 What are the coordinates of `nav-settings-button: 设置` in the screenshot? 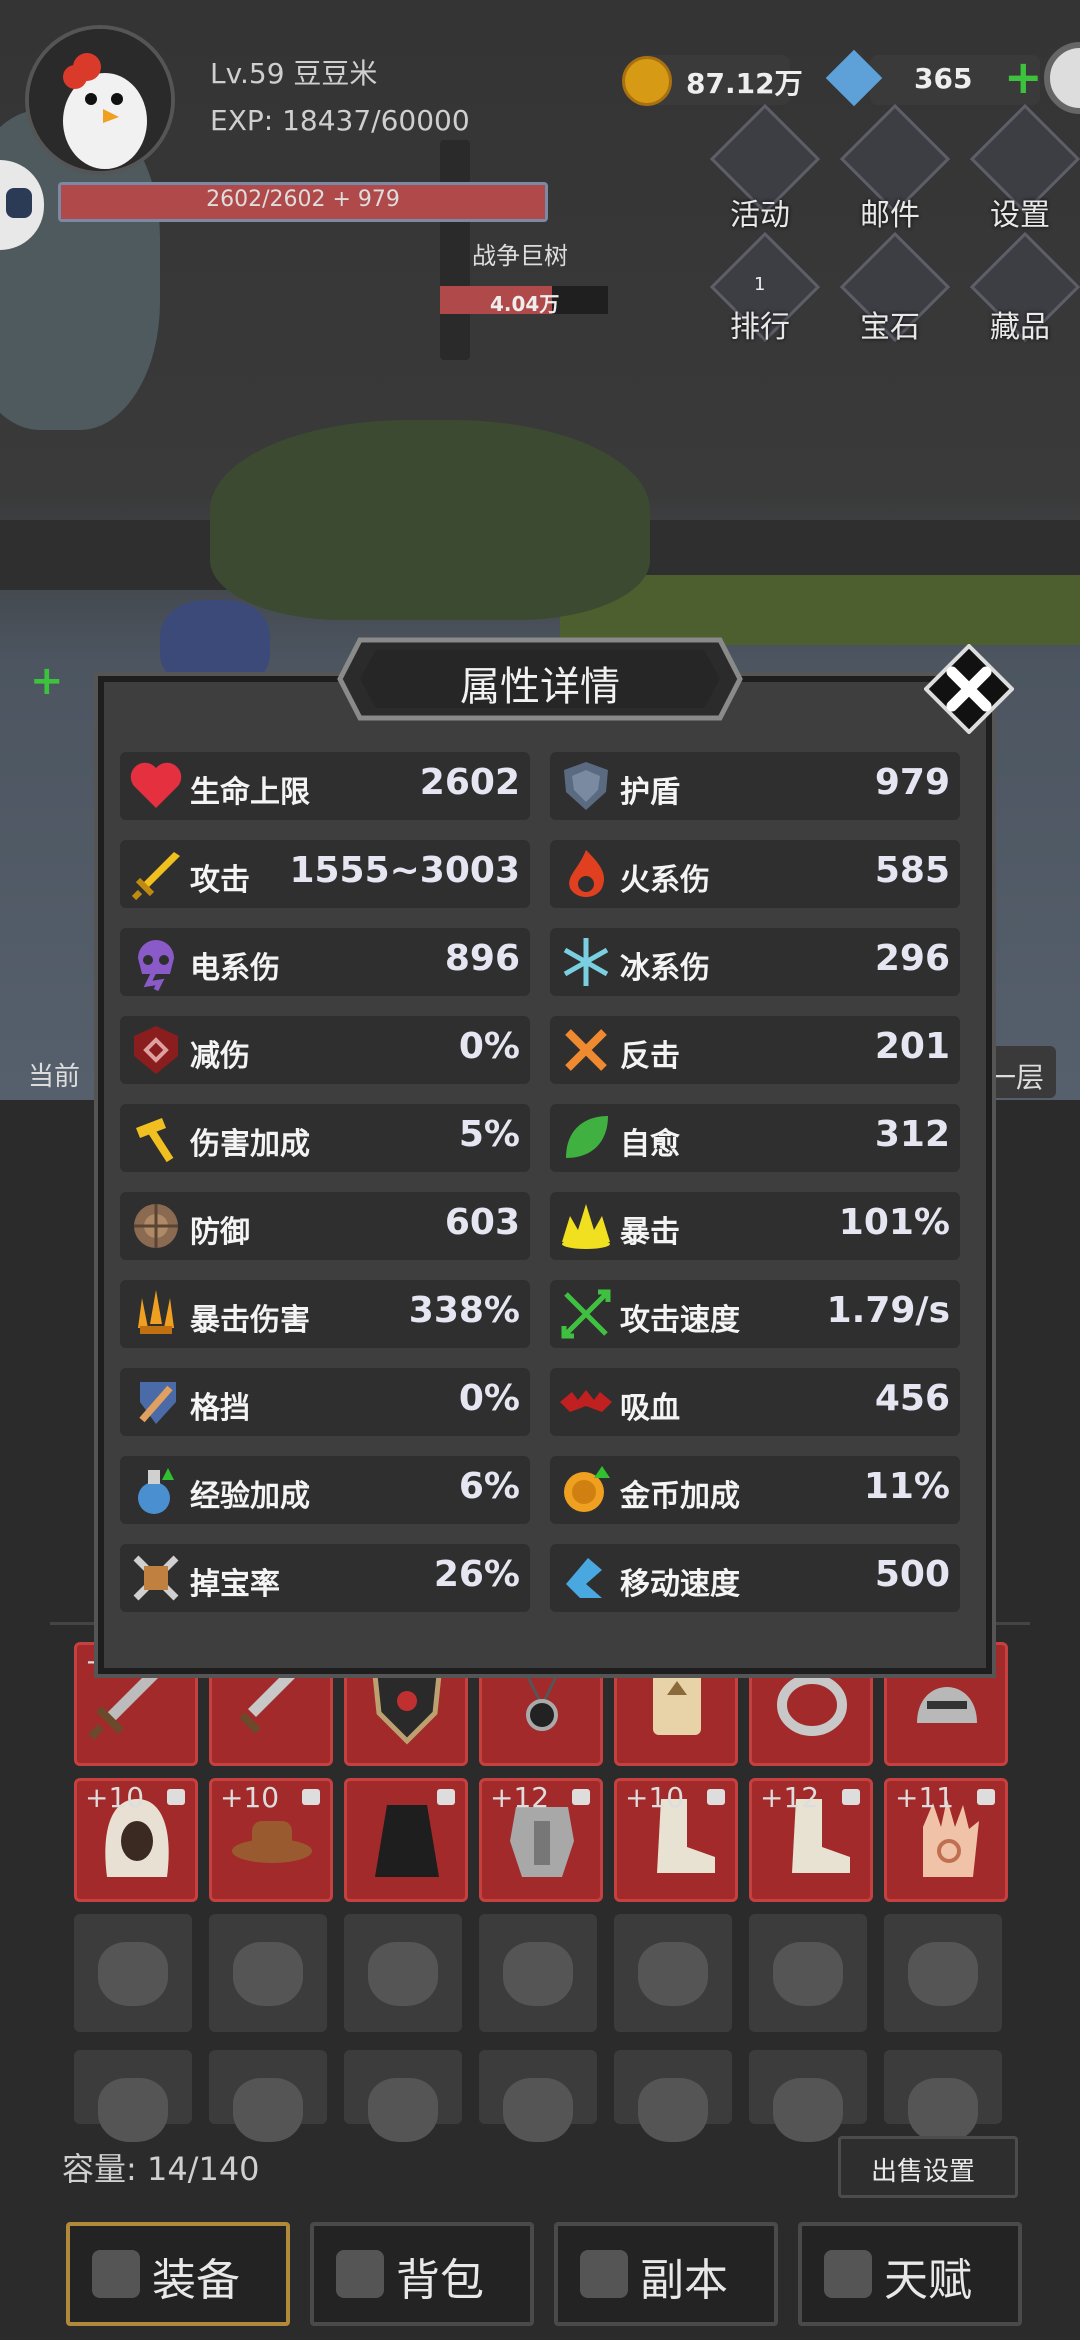 It's located at (1024, 168).